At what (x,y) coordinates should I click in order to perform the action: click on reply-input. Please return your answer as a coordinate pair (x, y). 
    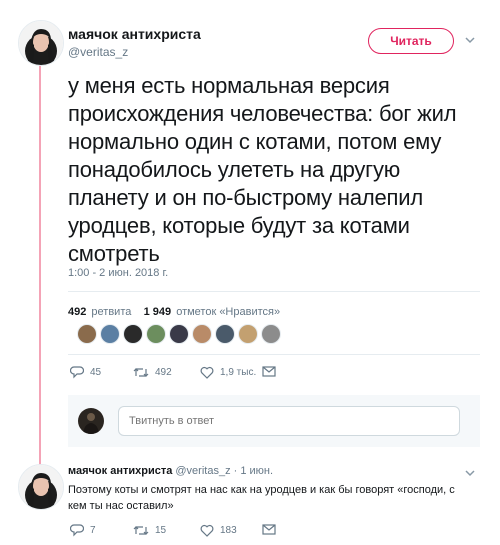
    Looking at the image, I should click on (289, 421).